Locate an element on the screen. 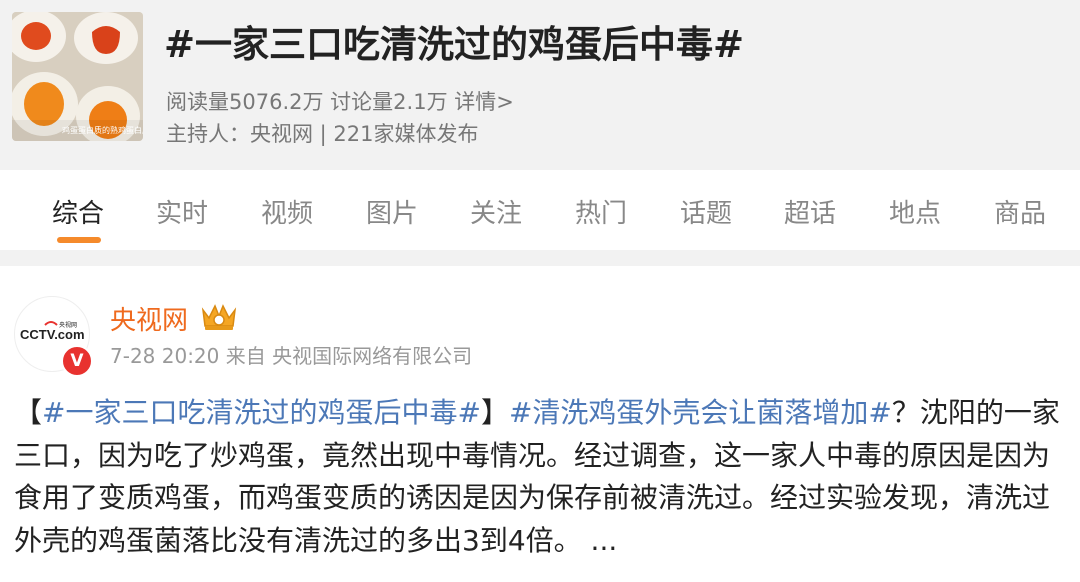 The height and width of the screenshot is (582, 1080). tab-realtime: 实时 is located at coordinates (182, 211).